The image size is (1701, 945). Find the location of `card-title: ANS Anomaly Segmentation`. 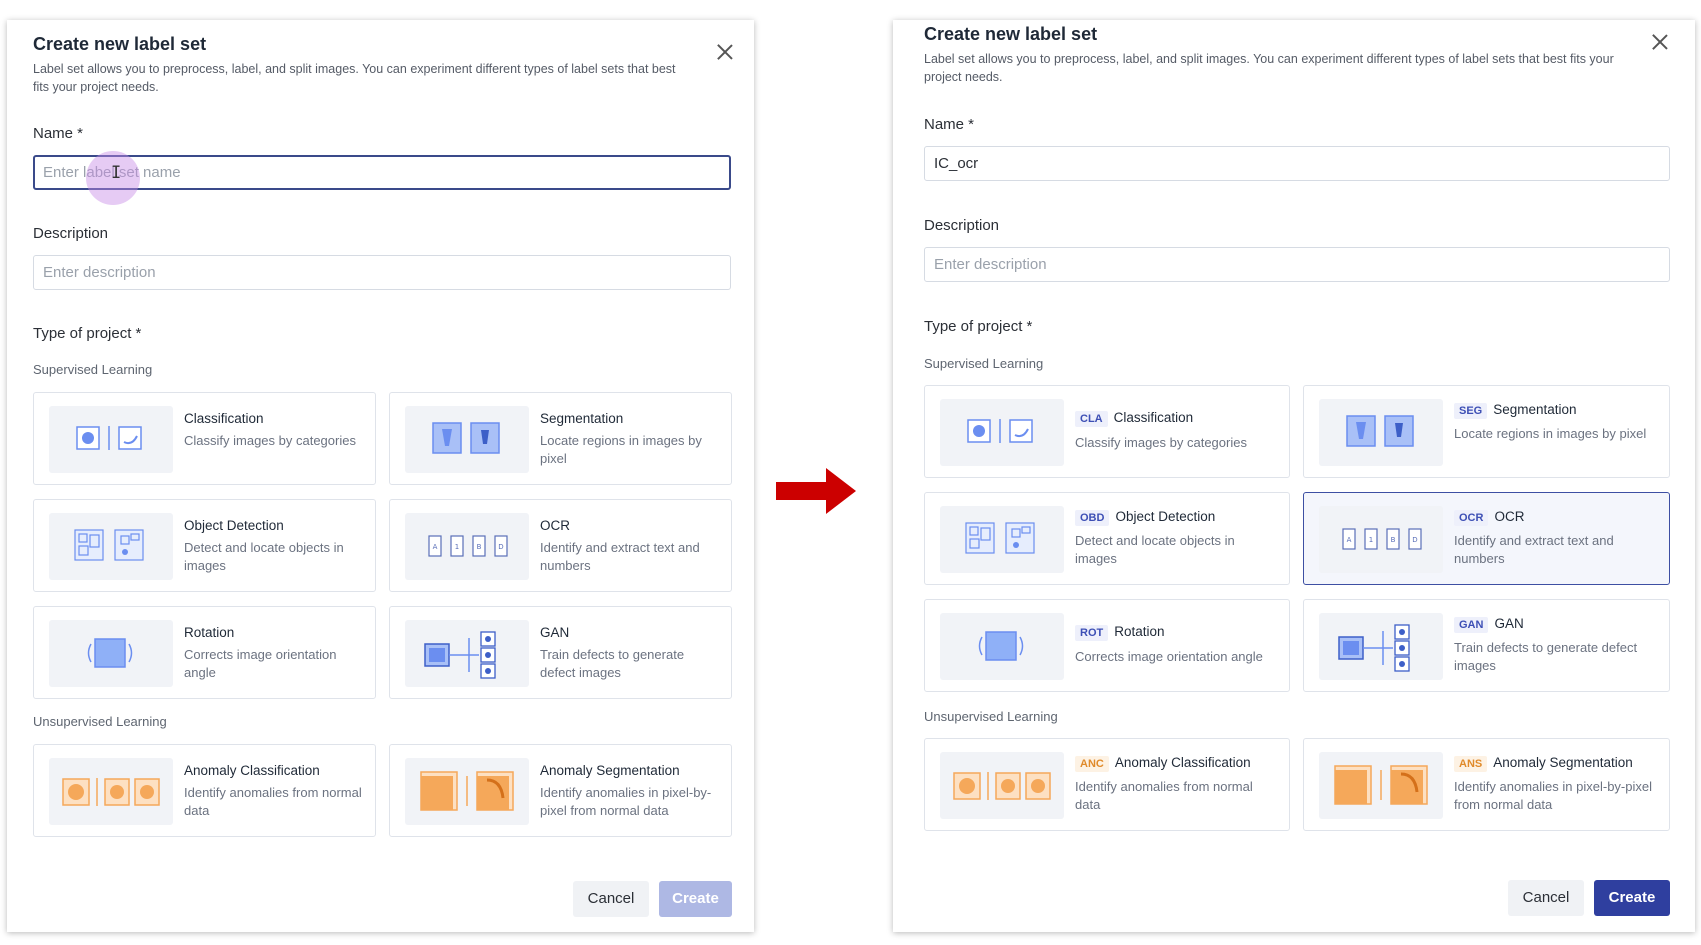

card-title: ANS Anomaly Segmentation is located at coordinates (1543, 763).